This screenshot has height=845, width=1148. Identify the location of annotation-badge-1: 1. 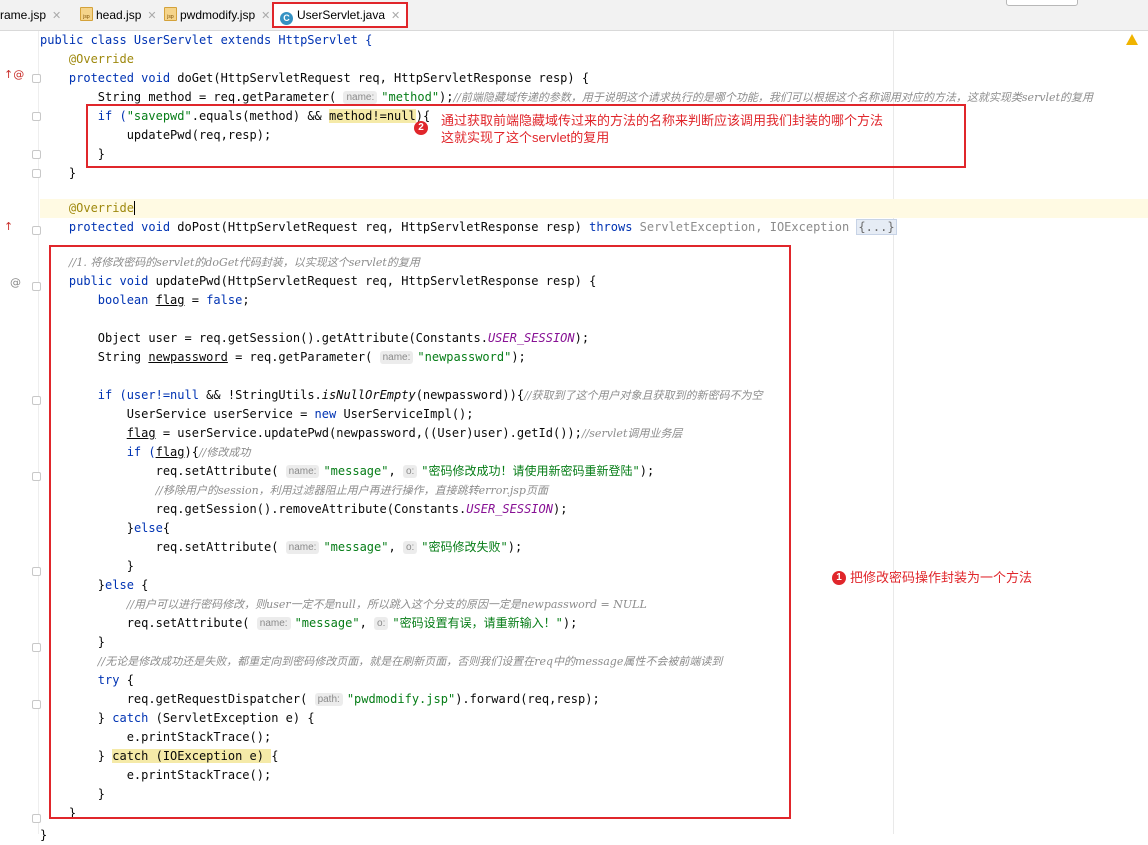
(839, 578).